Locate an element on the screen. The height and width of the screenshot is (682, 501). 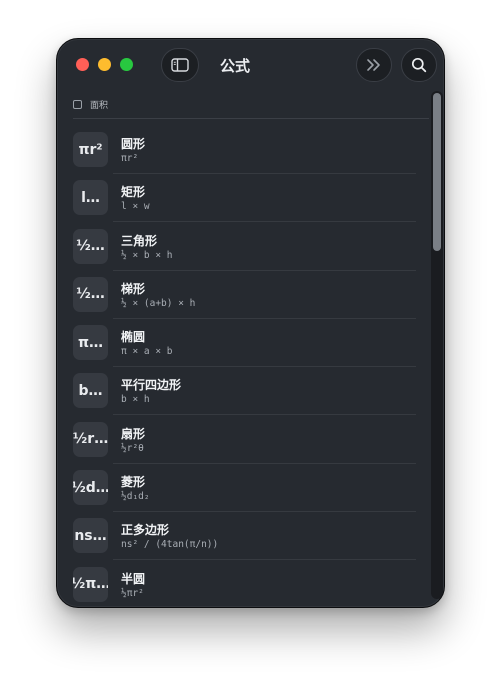
list-item: π… 椭圆 π × a × b is located at coordinates (244, 349).